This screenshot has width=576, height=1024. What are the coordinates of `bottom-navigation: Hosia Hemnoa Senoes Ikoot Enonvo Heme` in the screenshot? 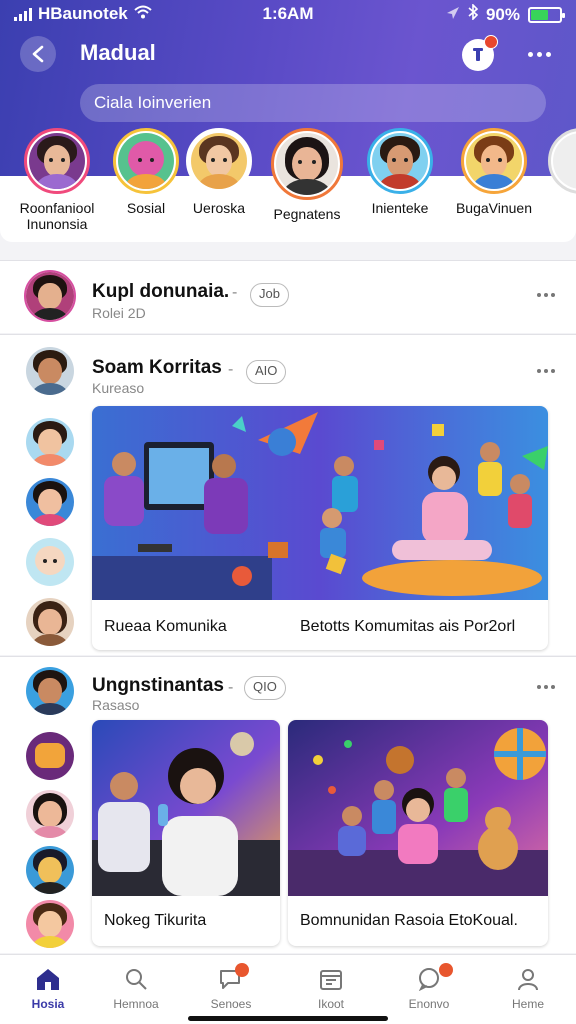 It's located at (288, 989).